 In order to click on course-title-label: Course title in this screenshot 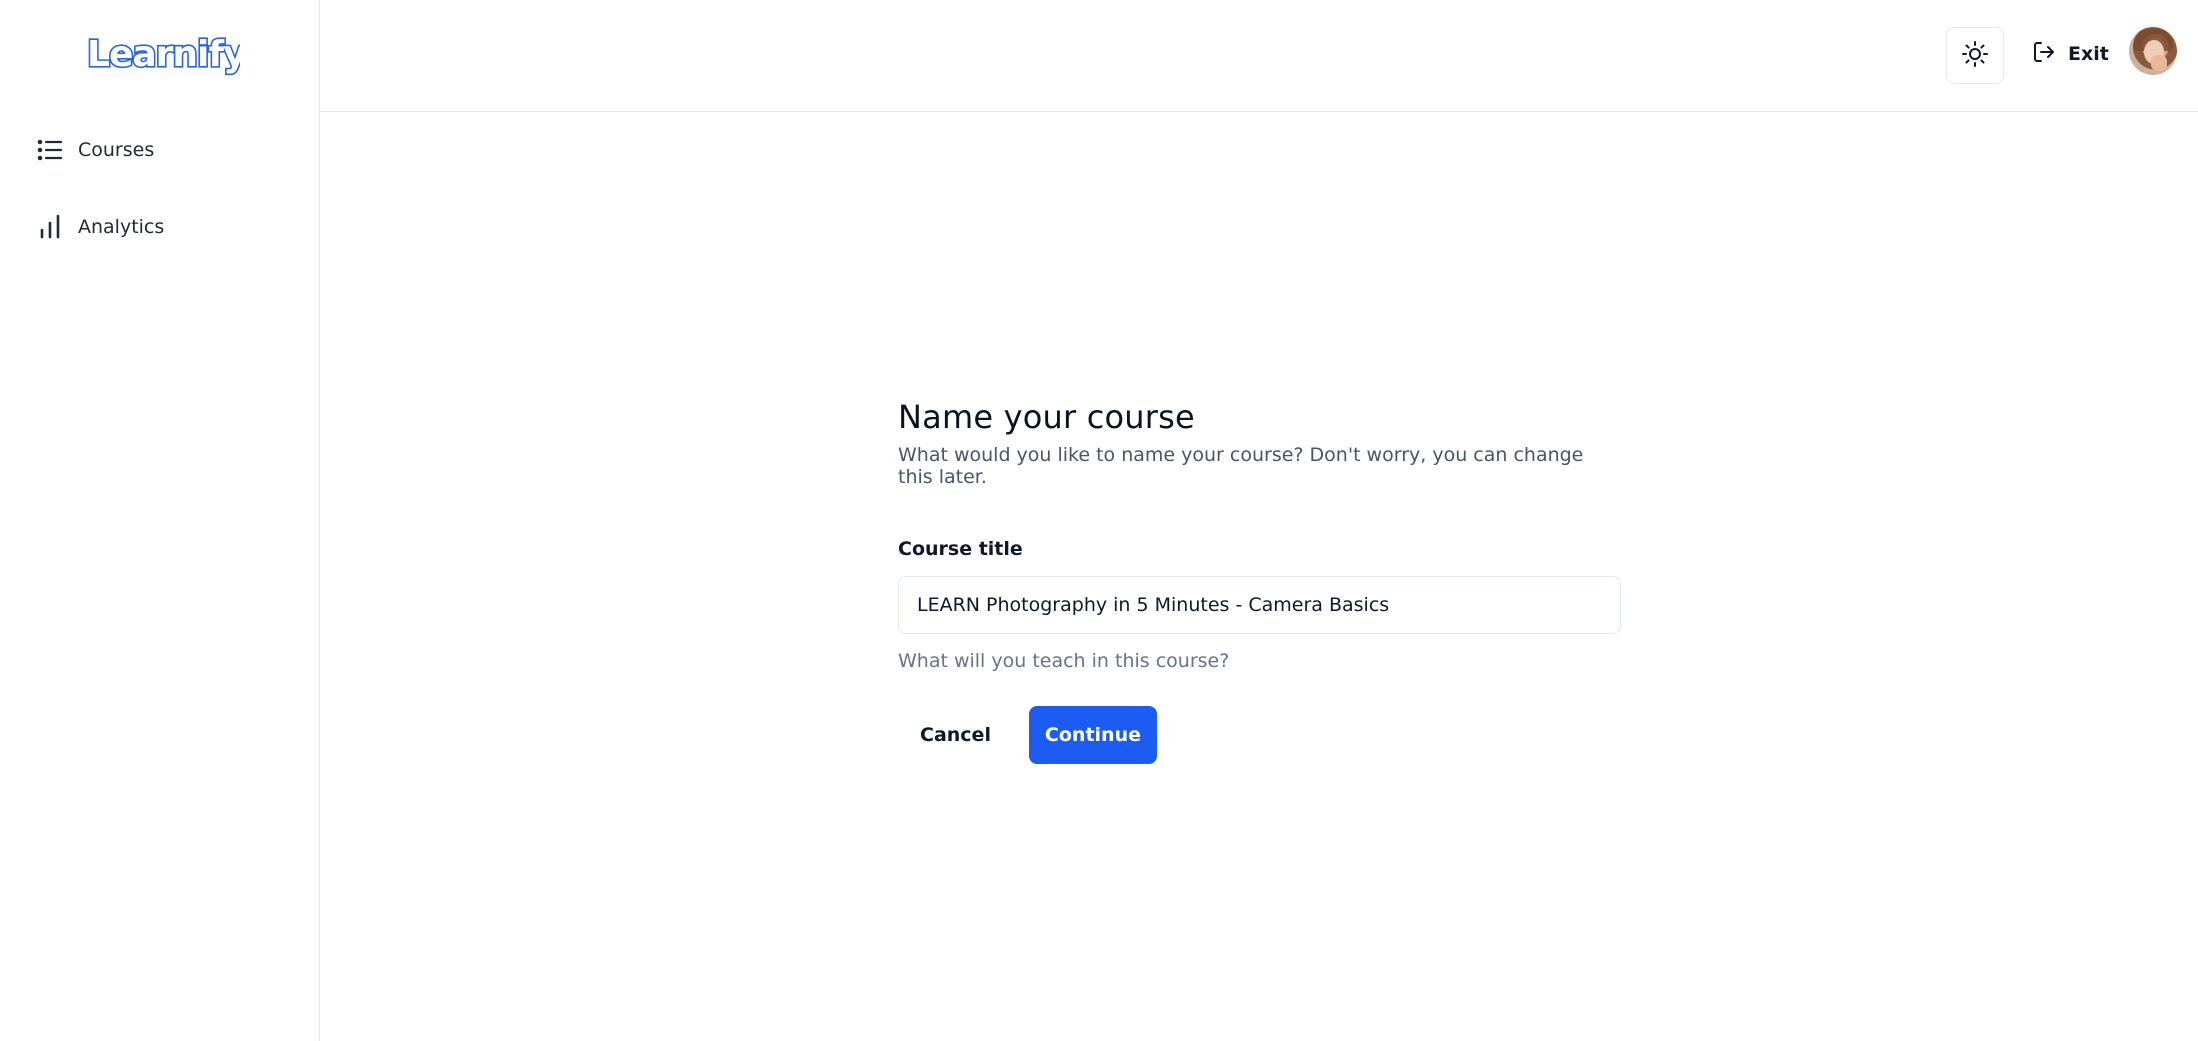, I will do `click(960, 549)`.